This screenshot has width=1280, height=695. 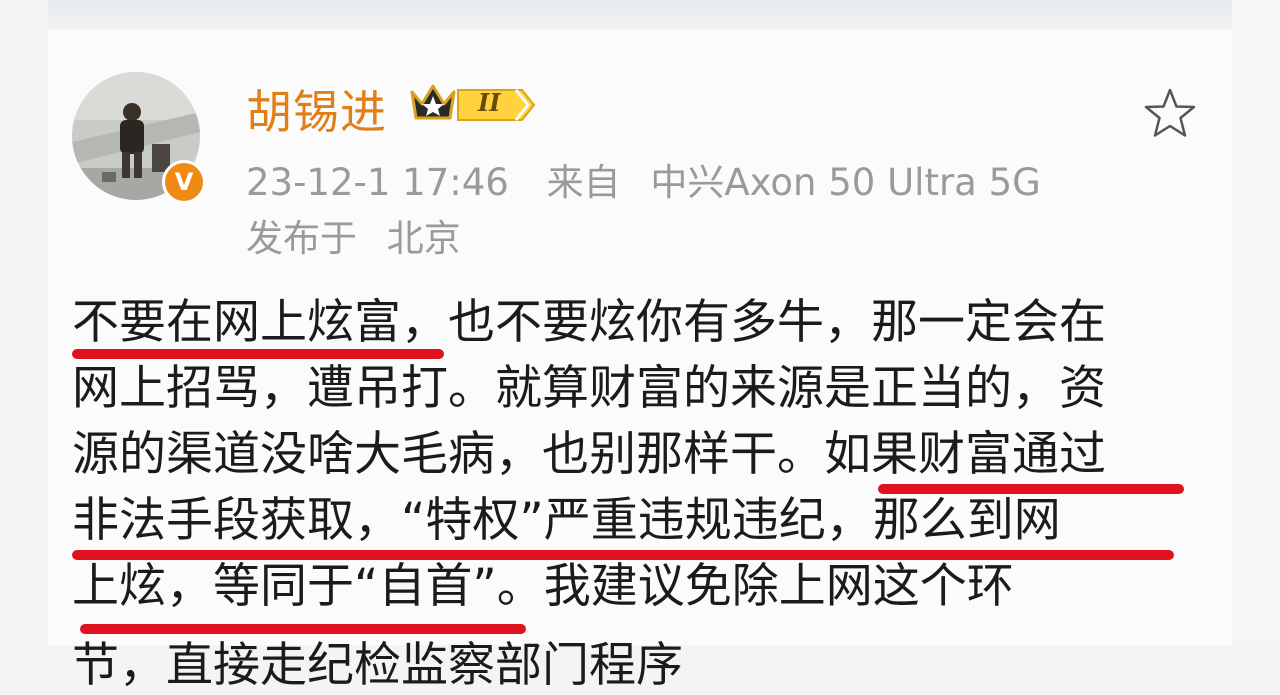 I want to click on source-device: 中兴Axon 50 Ultra 5G, so click(x=845, y=182).